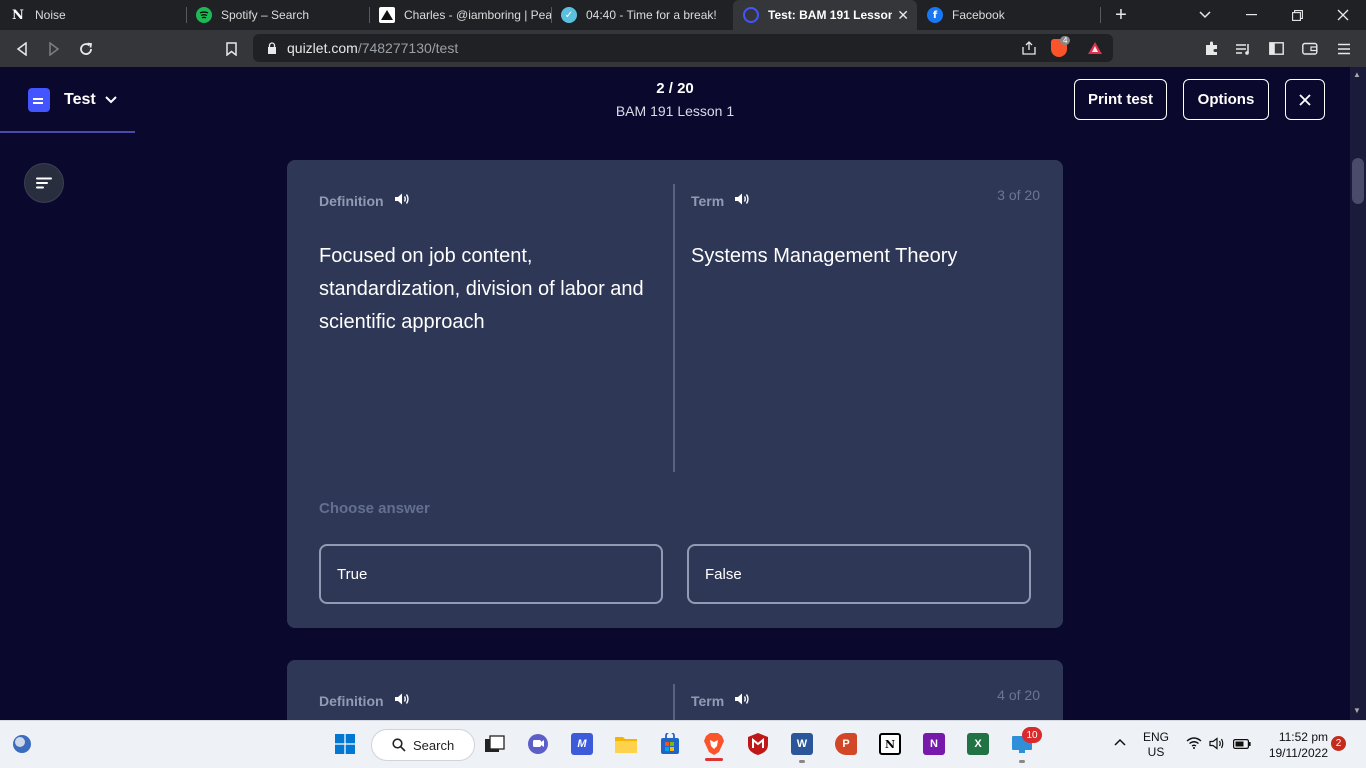 This screenshot has width=1366, height=768. What do you see at coordinates (1120, 99) in the screenshot?
I see `print-test-button: Print test` at bounding box center [1120, 99].